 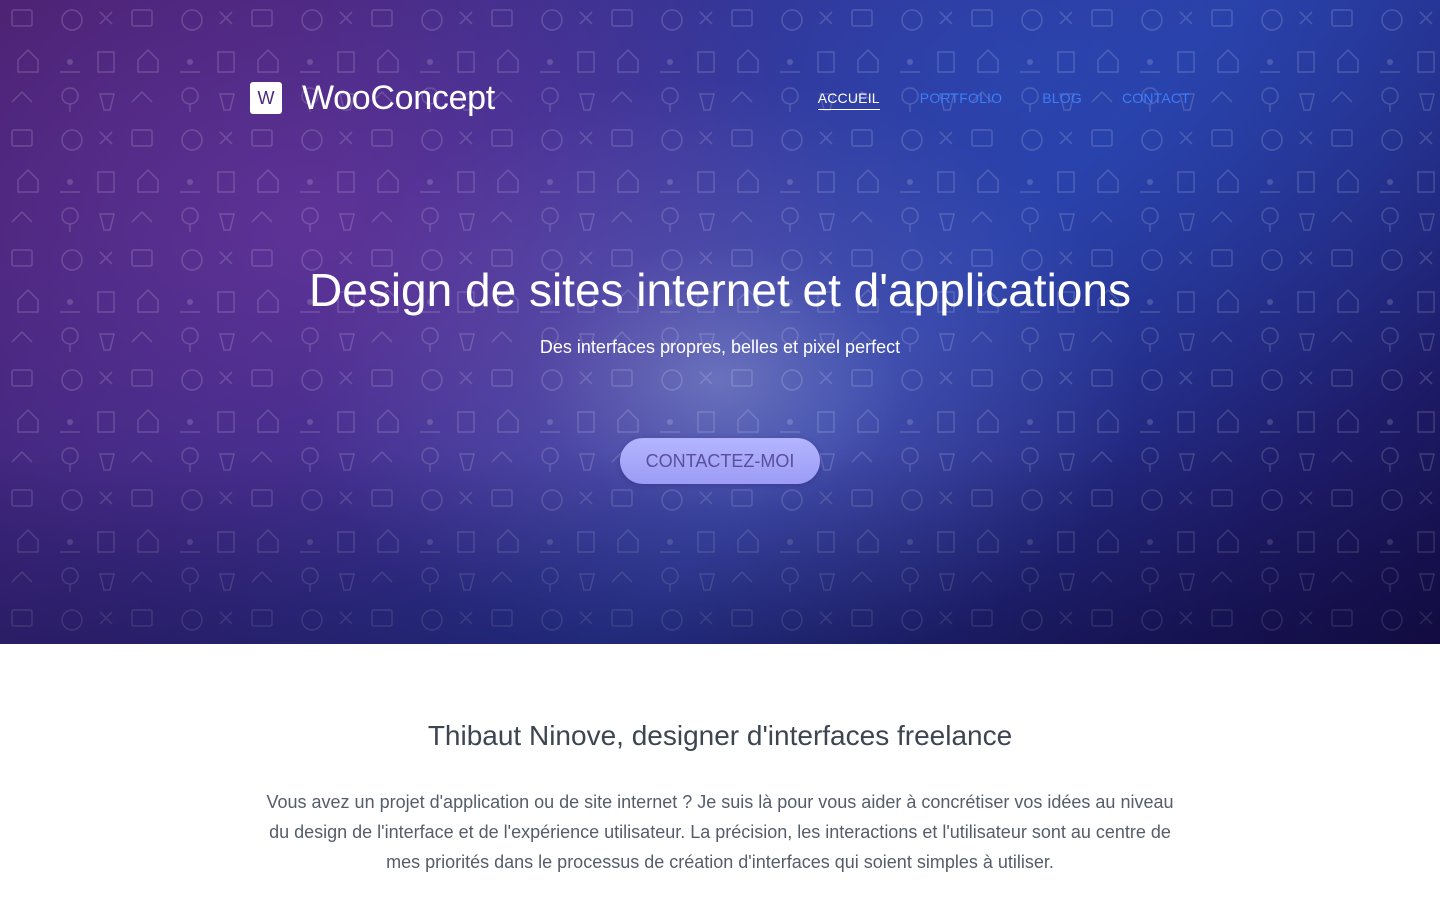 What do you see at coordinates (1062, 100) in the screenshot?
I see `nav-item-blog: BLOG` at bounding box center [1062, 100].